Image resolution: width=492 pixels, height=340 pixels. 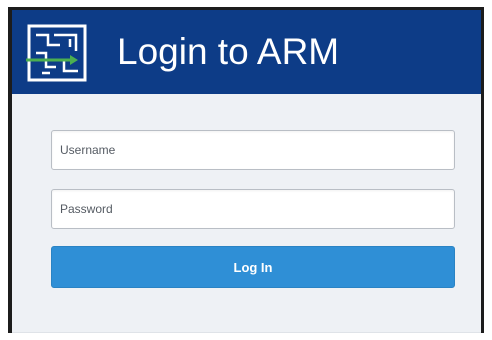 What do you see at coordinates (246, 332) in the screenshot?
I see `panel-bottom-divider` at bounding box center [246, 332].